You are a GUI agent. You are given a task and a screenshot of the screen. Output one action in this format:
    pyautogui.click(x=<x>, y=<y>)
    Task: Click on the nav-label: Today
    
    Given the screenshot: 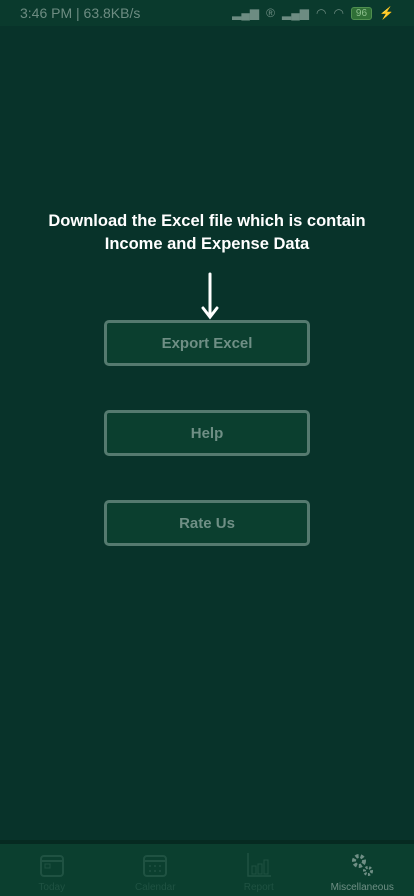 What is the action you would take?
    pyautogui.click(x=52, y=887)
    